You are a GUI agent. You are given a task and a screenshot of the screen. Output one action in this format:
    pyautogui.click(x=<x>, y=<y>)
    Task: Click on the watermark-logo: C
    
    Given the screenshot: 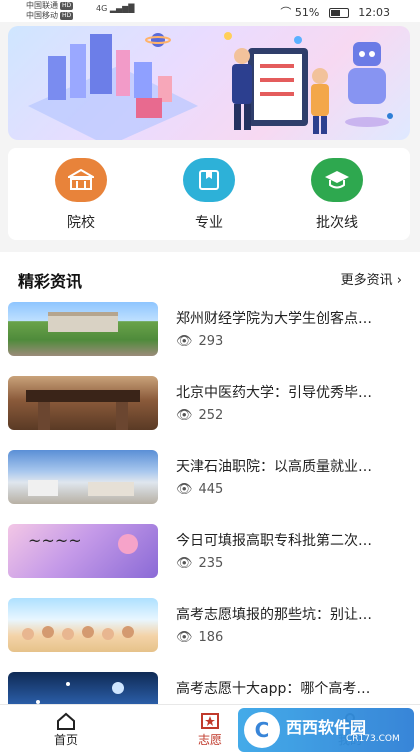 What is the action you would take?
    pyautogui.click(x=262, y=730)
    